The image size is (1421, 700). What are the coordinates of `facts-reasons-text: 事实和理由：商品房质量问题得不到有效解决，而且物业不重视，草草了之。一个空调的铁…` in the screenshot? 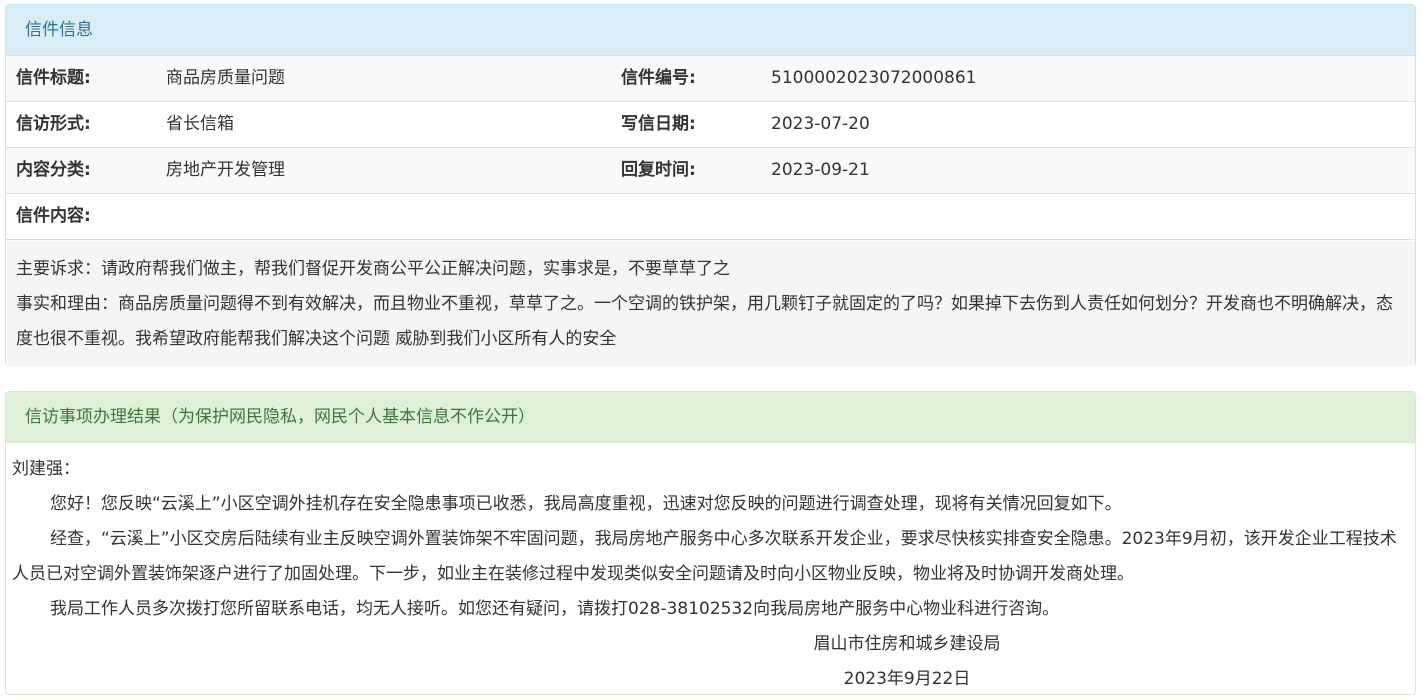 It's located at (704, 321).